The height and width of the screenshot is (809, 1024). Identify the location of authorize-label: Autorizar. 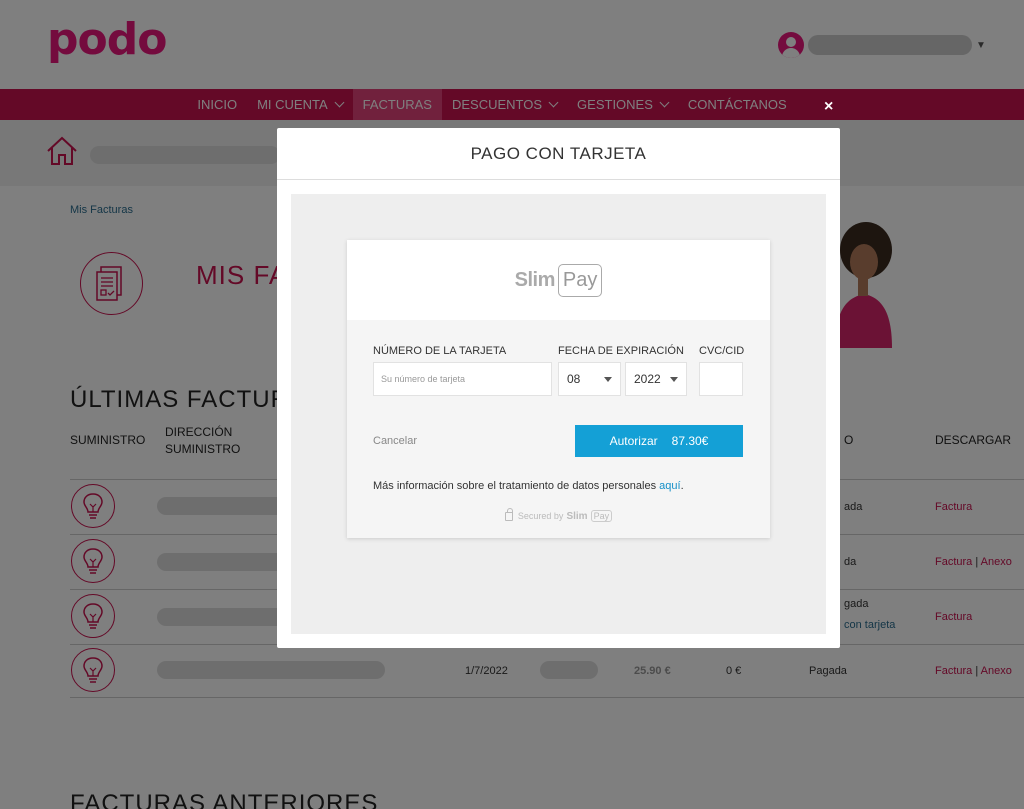
(633, 441).